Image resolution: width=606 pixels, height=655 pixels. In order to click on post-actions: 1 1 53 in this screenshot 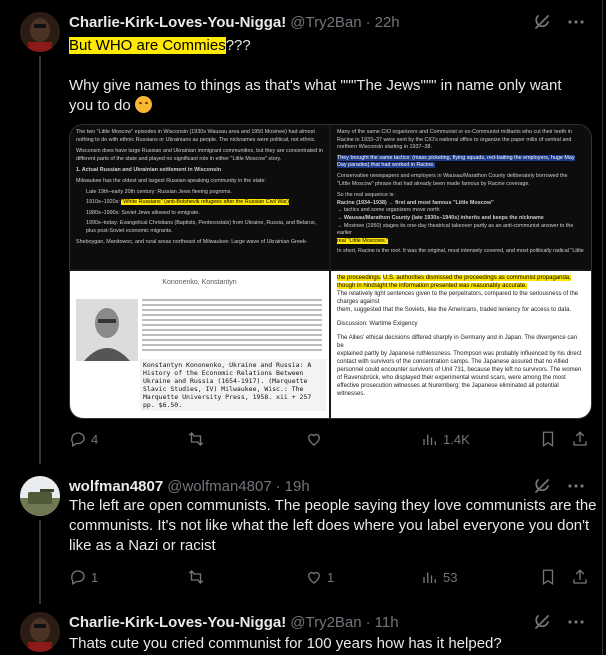, I will do `click(329, 578)`.